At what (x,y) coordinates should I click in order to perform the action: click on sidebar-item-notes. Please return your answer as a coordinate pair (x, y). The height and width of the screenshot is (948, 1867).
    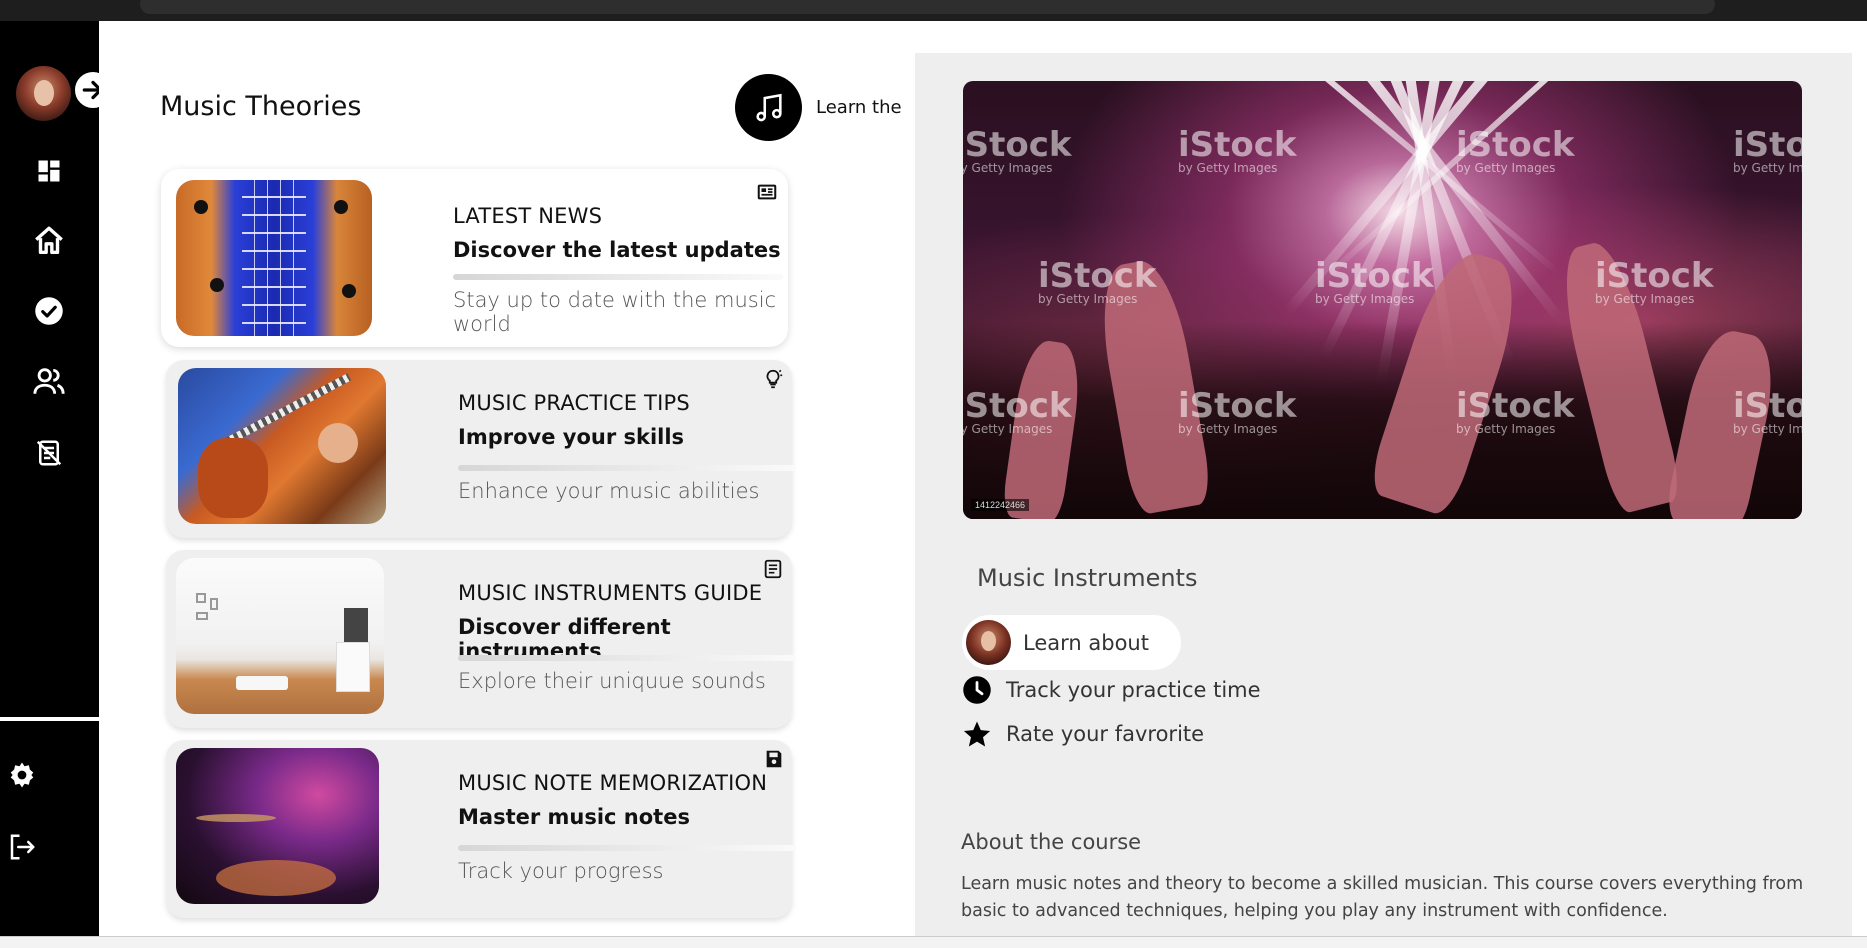
    Looking at the image, I should click on (49, 453).